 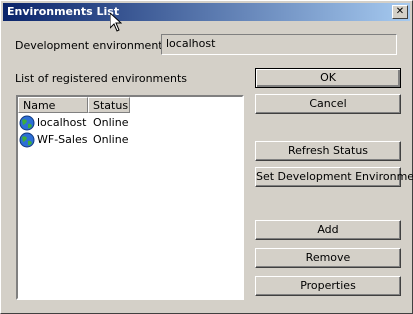 I want to click on ok-button: OK, so click(x=328, y=78).